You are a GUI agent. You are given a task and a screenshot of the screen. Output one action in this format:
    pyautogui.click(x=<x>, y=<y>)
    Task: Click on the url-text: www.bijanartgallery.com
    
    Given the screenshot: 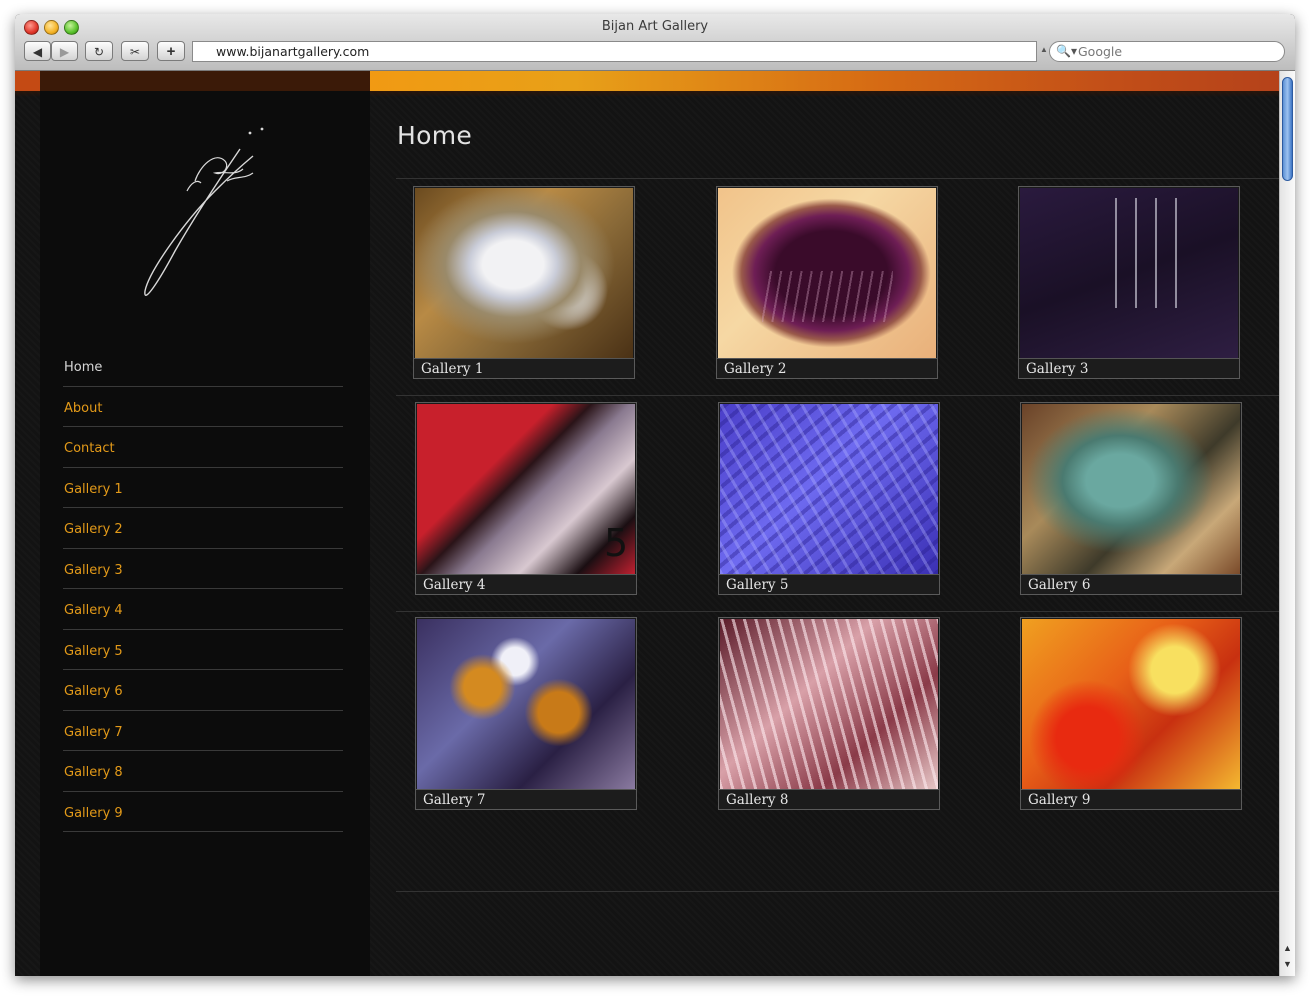 What is the action you would take?
    pyautogui.click(x=293, y=51)
    